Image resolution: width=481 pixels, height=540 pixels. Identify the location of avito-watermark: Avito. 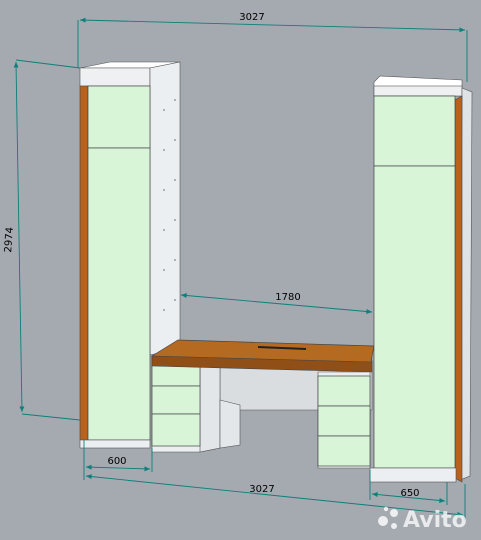
(422, 519).